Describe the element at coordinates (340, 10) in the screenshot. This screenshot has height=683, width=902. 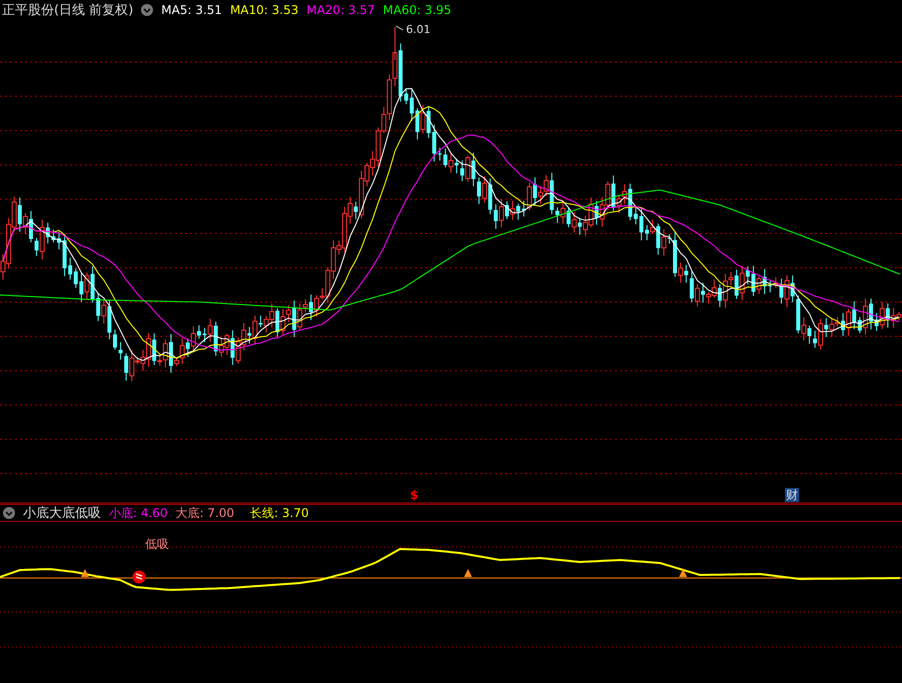
I see `indicator-value: MA20: 3.57` at that location.